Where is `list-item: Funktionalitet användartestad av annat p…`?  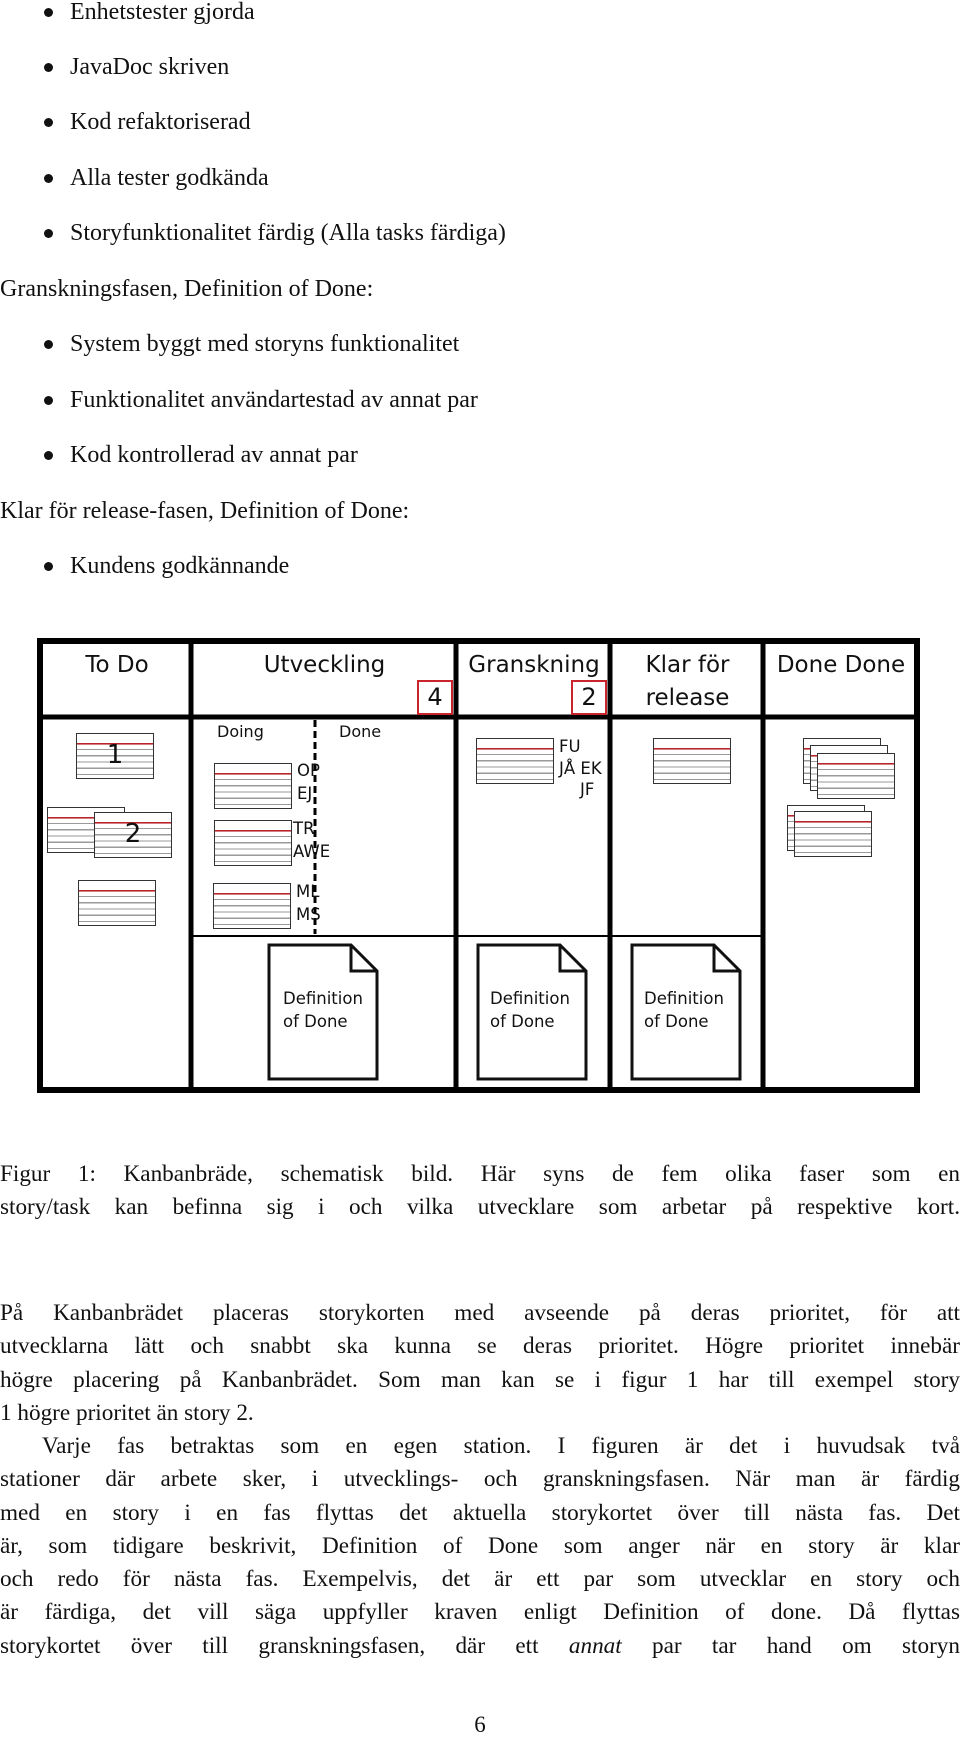 list-item: Funktionalitet användartestad av annat p… is located at coordinates (274, 400).